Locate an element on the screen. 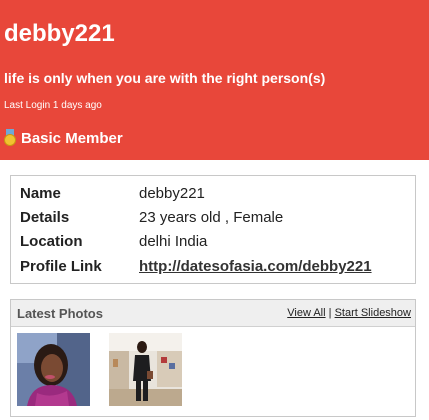  details-label: Details is located at coordinates (45, 217).